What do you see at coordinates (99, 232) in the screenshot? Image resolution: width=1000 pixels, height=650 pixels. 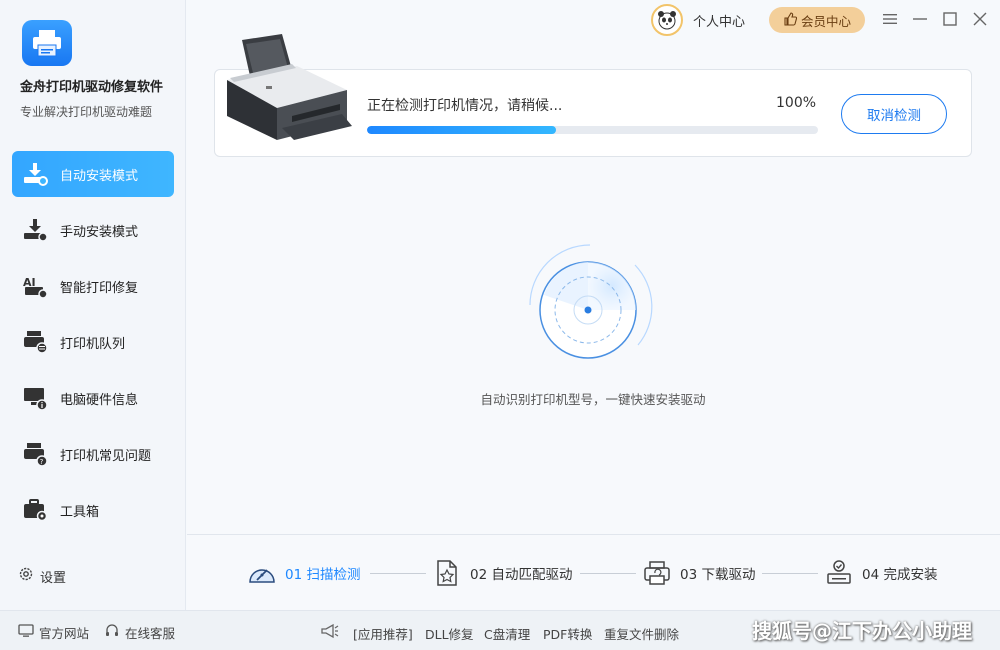 I see `sidebar-item-label: 手动安装模式` at bounding box center [99, 232].